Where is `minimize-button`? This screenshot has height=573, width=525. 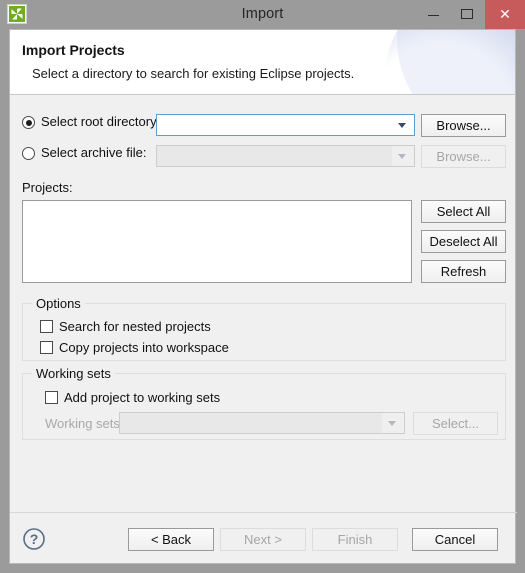
minimize-button is located at coordinates (433, 14).